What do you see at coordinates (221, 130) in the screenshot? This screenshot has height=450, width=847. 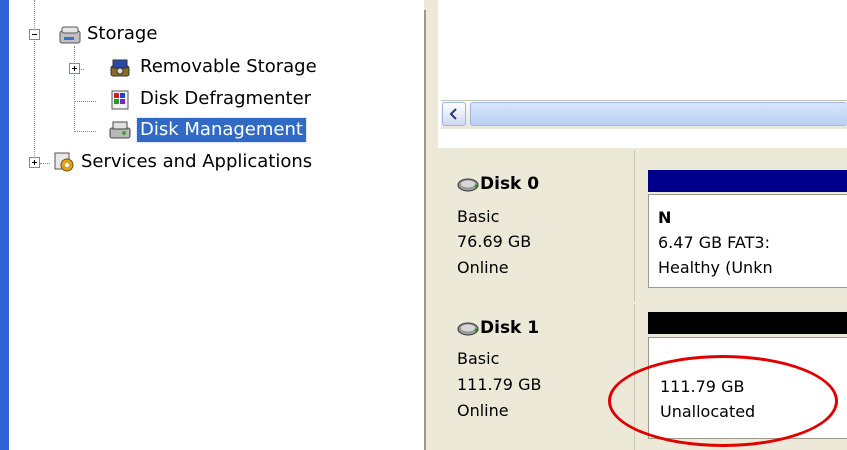 I see `tree-item-label: Disk Management` at bounding box center [221, 130].